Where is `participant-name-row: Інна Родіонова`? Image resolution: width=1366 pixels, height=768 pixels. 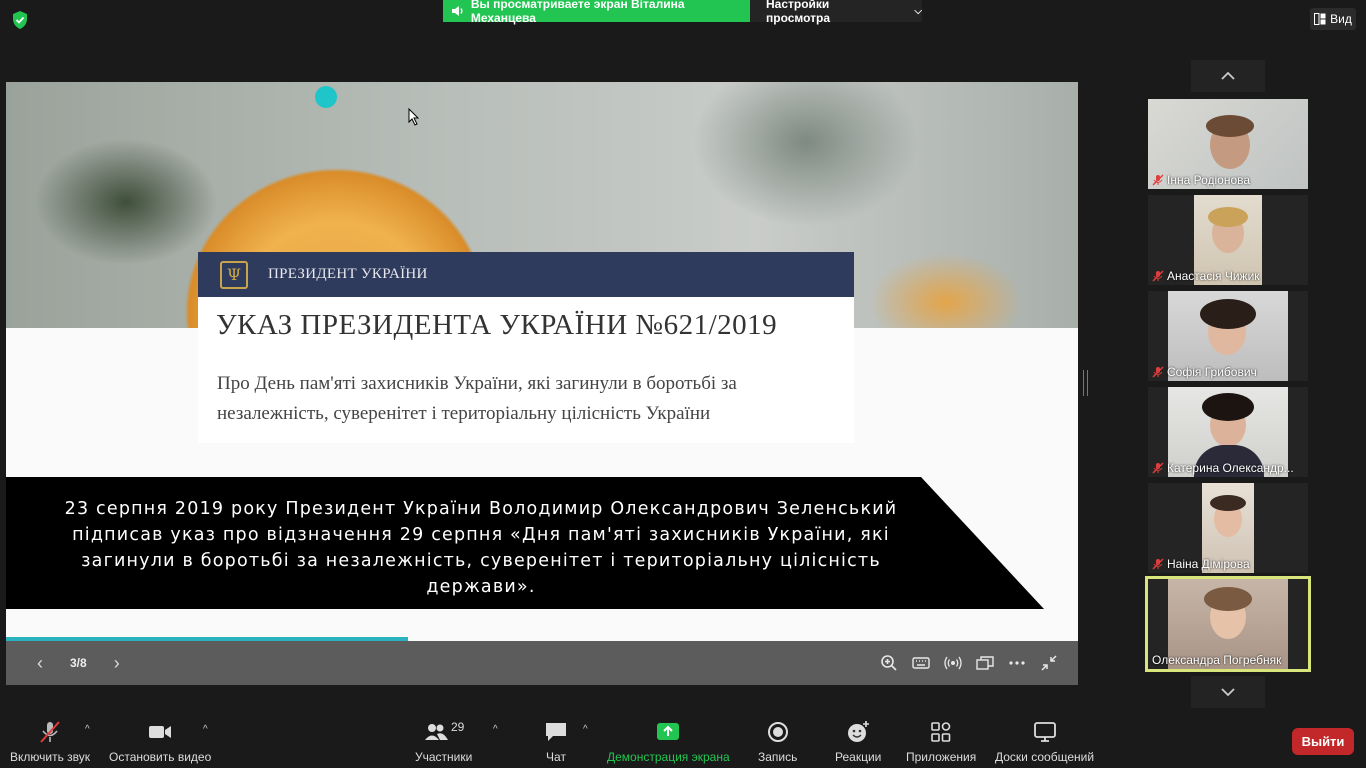
participant-name-row: Інна Родіонова is located at coordinates (1201, 180).